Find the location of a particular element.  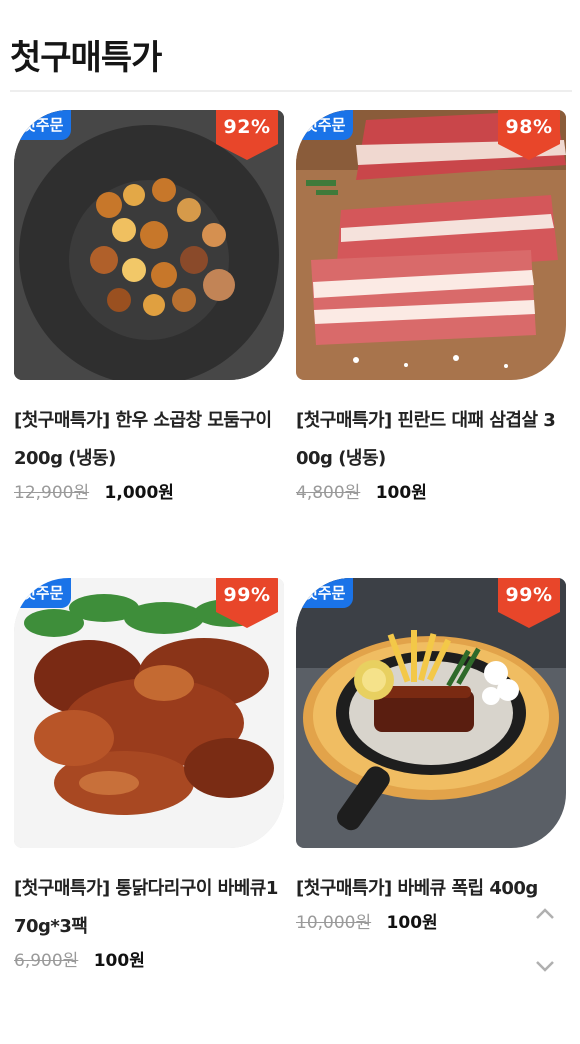

product-image: 첫주문 92% is located at coordinates (149, 245).